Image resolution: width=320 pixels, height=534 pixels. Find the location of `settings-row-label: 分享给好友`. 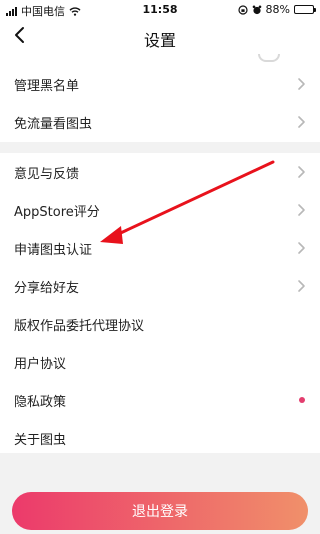

settings-row-label: 分享给好友 is located at coordinates (47, 288).